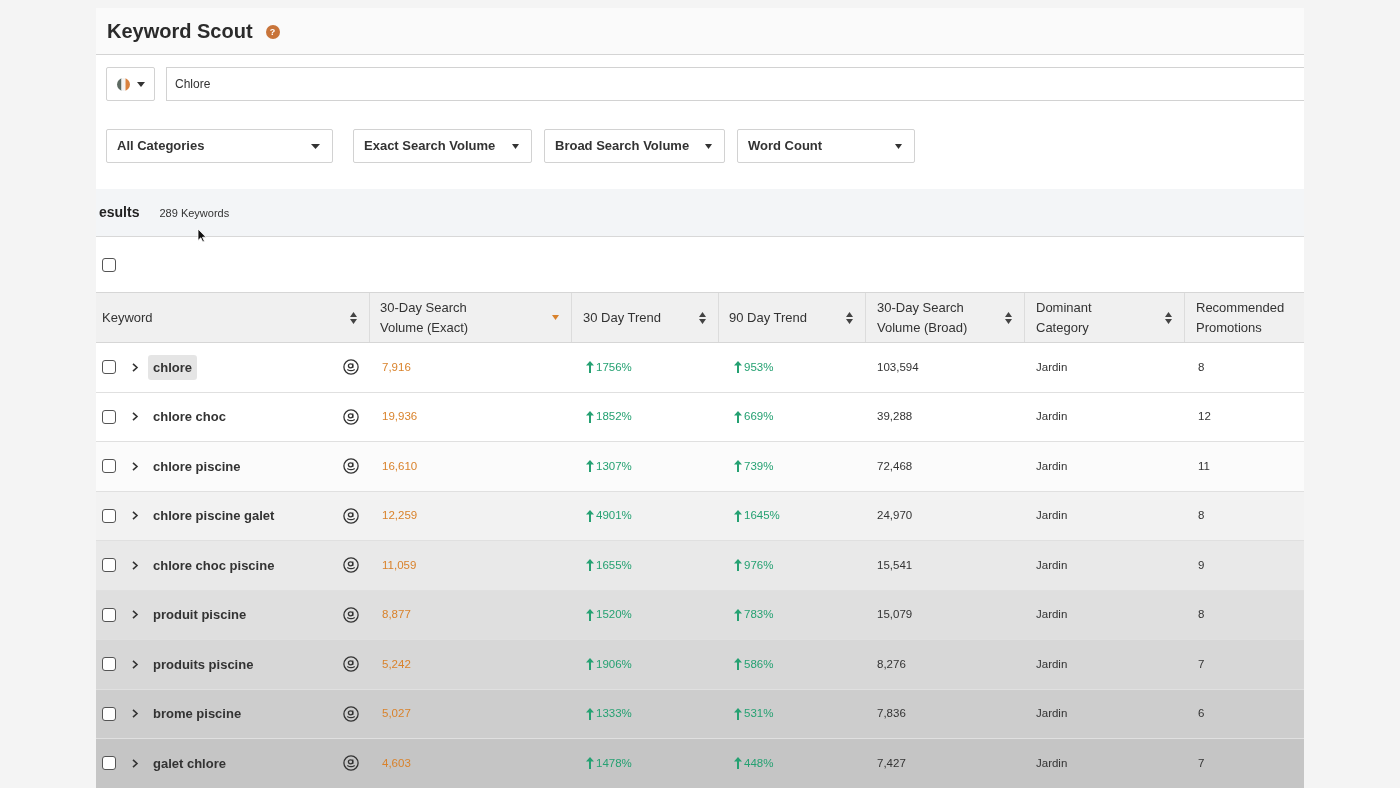  I want to click on trend-value: 1906%, so click(614, 664).